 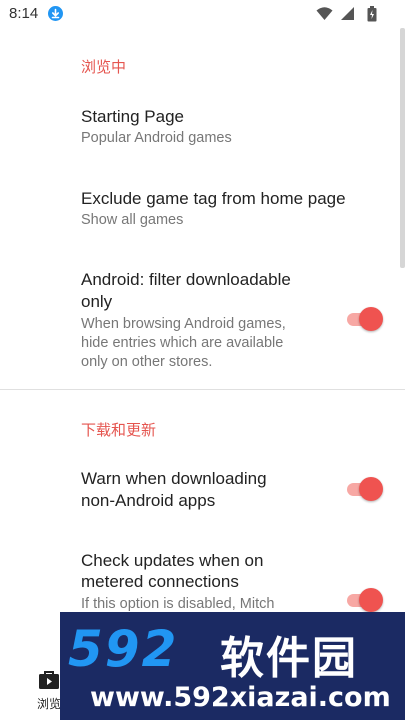 I want to click on warn-non-android-toggle, so click(x=365, y=489).